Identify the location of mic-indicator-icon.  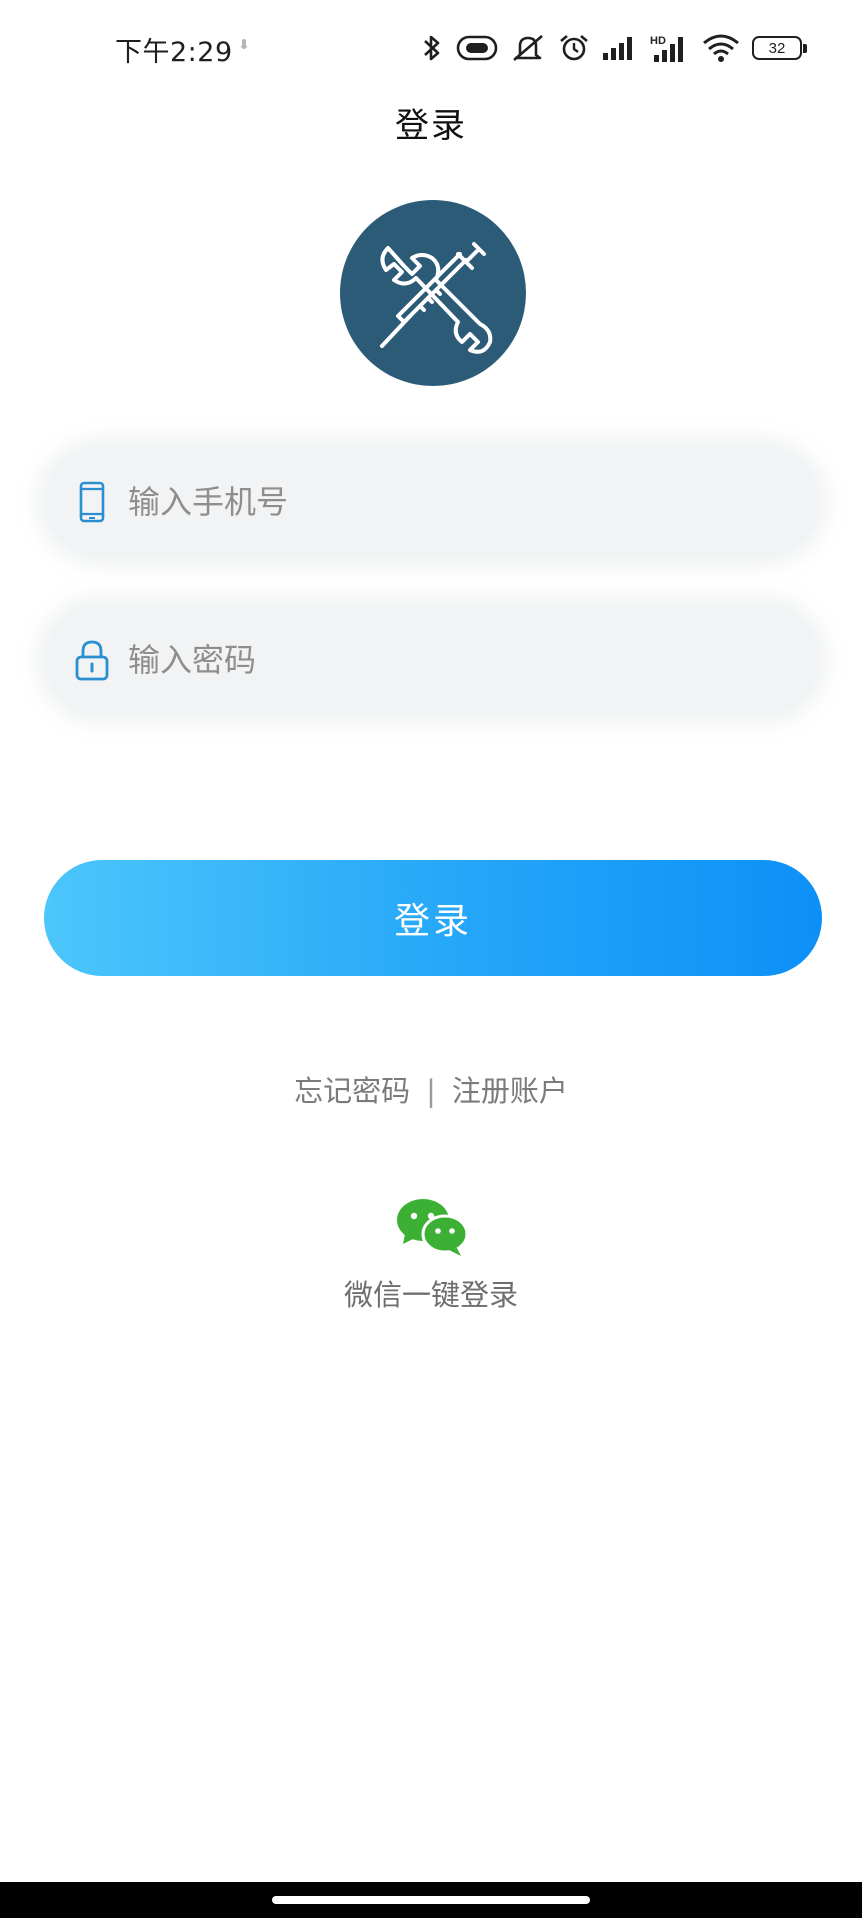
(244, 44).